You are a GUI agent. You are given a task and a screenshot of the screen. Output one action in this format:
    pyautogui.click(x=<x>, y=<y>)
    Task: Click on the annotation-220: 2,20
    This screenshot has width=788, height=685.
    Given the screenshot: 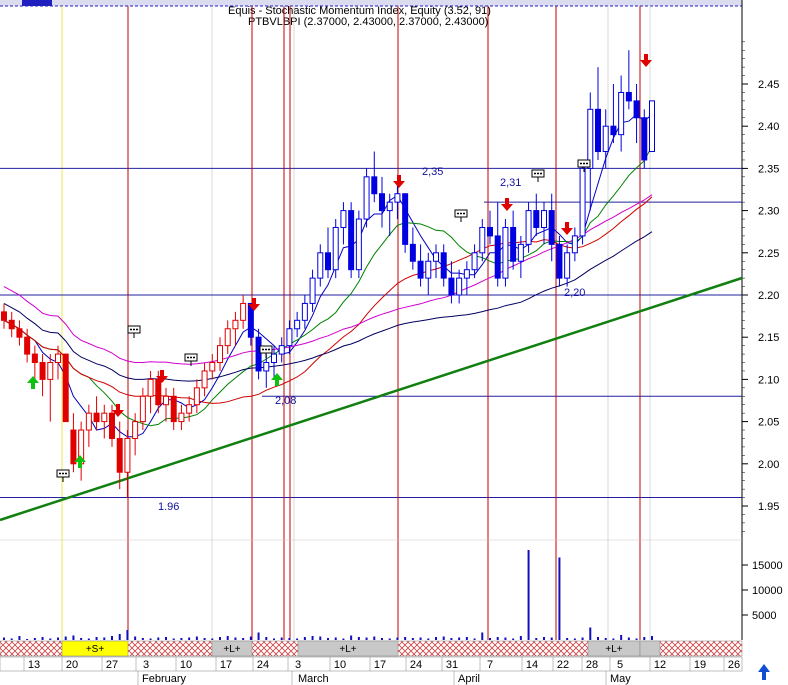 What is the action you would take?
    pyautogui.click(x=574, y=293)
    